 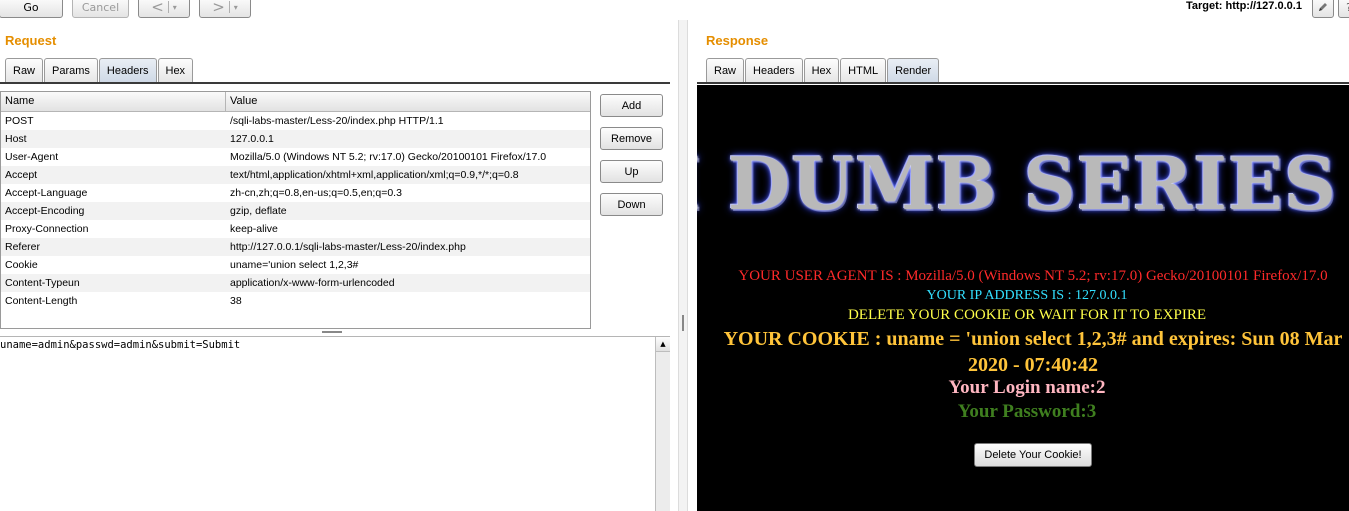 I want to click on table-row: Accept-Encoding gzip, deflate, so click(x=295, y=211).